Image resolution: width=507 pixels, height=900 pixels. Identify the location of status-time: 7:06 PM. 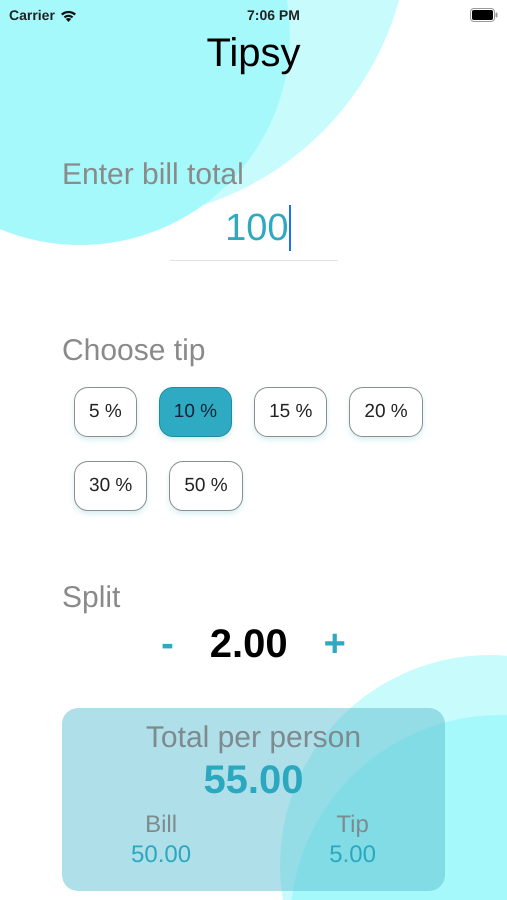
(273, 15).